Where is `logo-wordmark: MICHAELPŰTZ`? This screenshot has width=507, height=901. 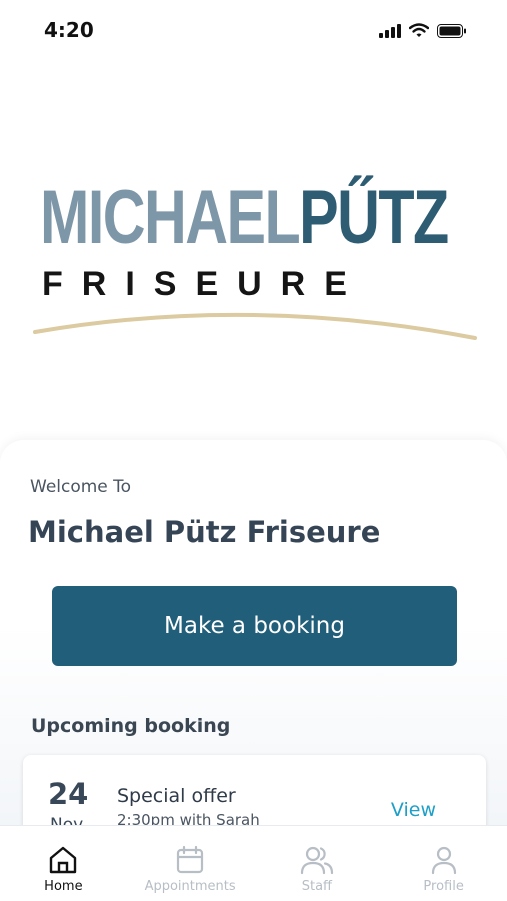
logo-wordmark: MICHAELPŰTZ is located at coordinates (244, 218).